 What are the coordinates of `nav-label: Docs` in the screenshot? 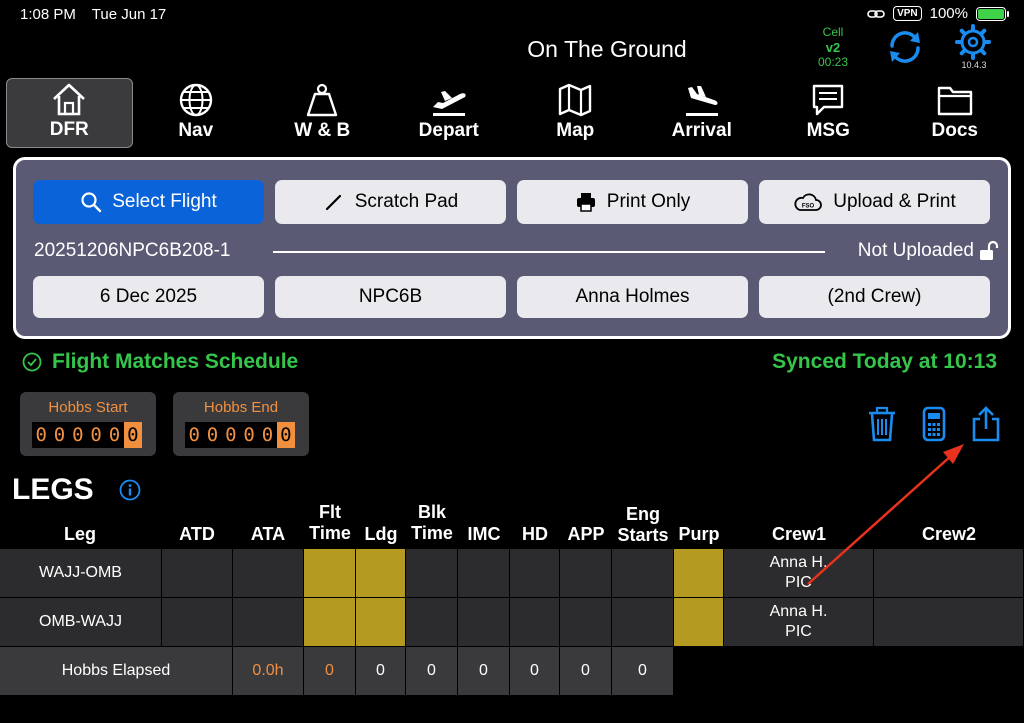 It's located at (954, 130).